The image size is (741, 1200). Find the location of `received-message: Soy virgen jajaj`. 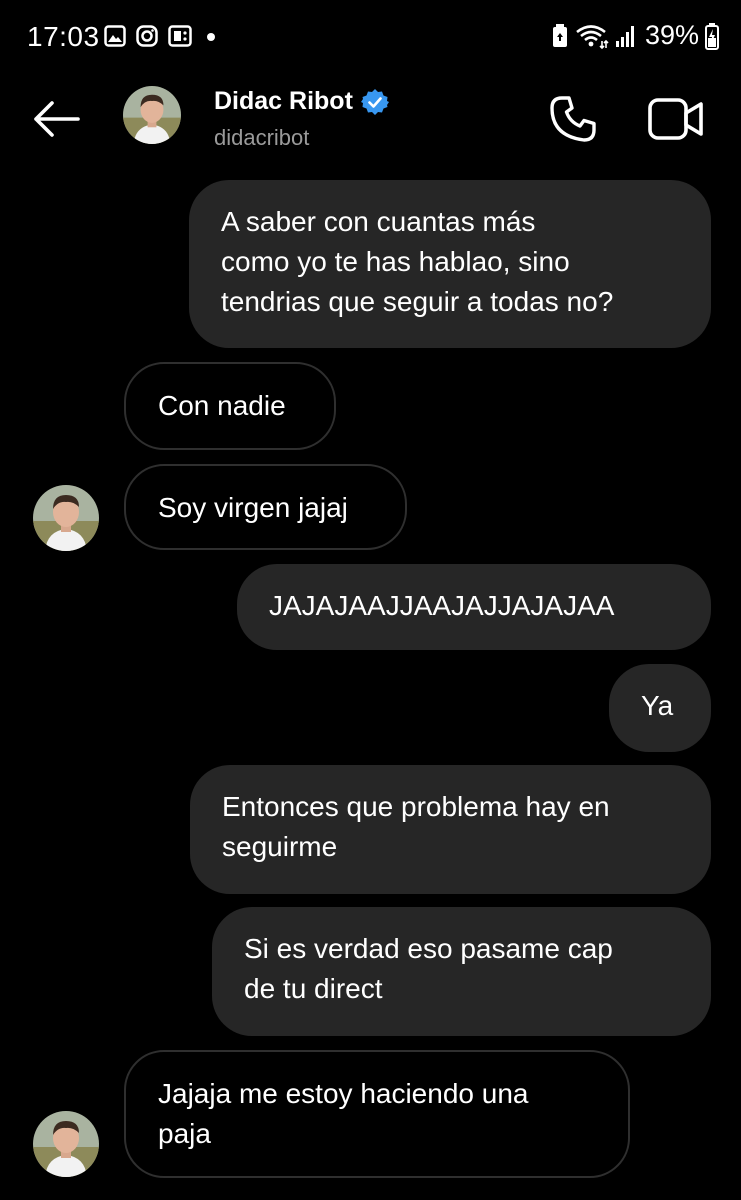

received-message: Soy virgen jajaj is located at coordinates (265, 507).